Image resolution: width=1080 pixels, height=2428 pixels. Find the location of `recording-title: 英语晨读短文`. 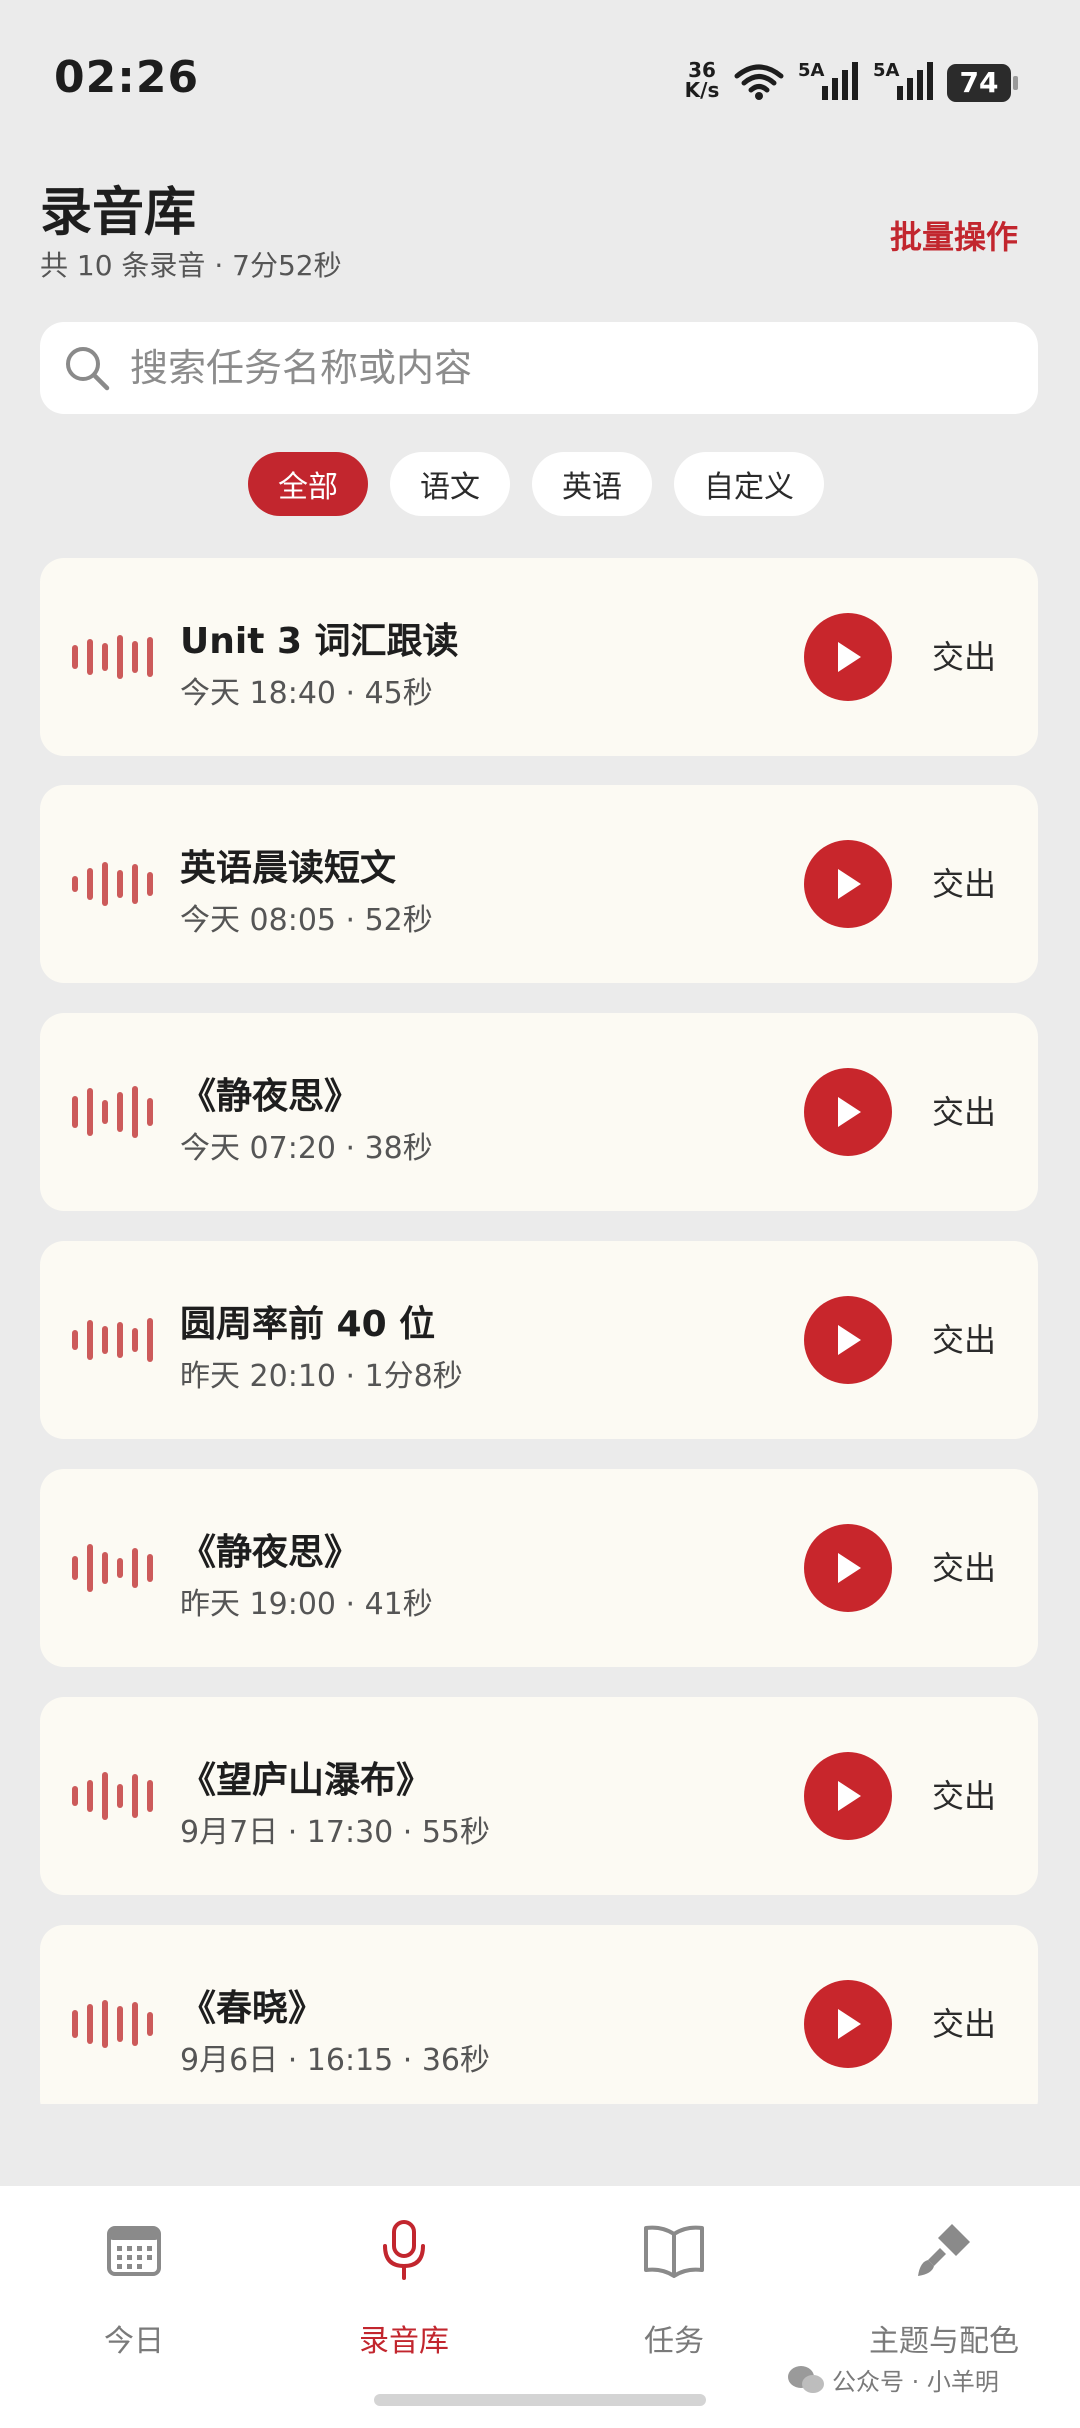

recording-title: 英语晨读短文 is located at coordinates (288, 868).